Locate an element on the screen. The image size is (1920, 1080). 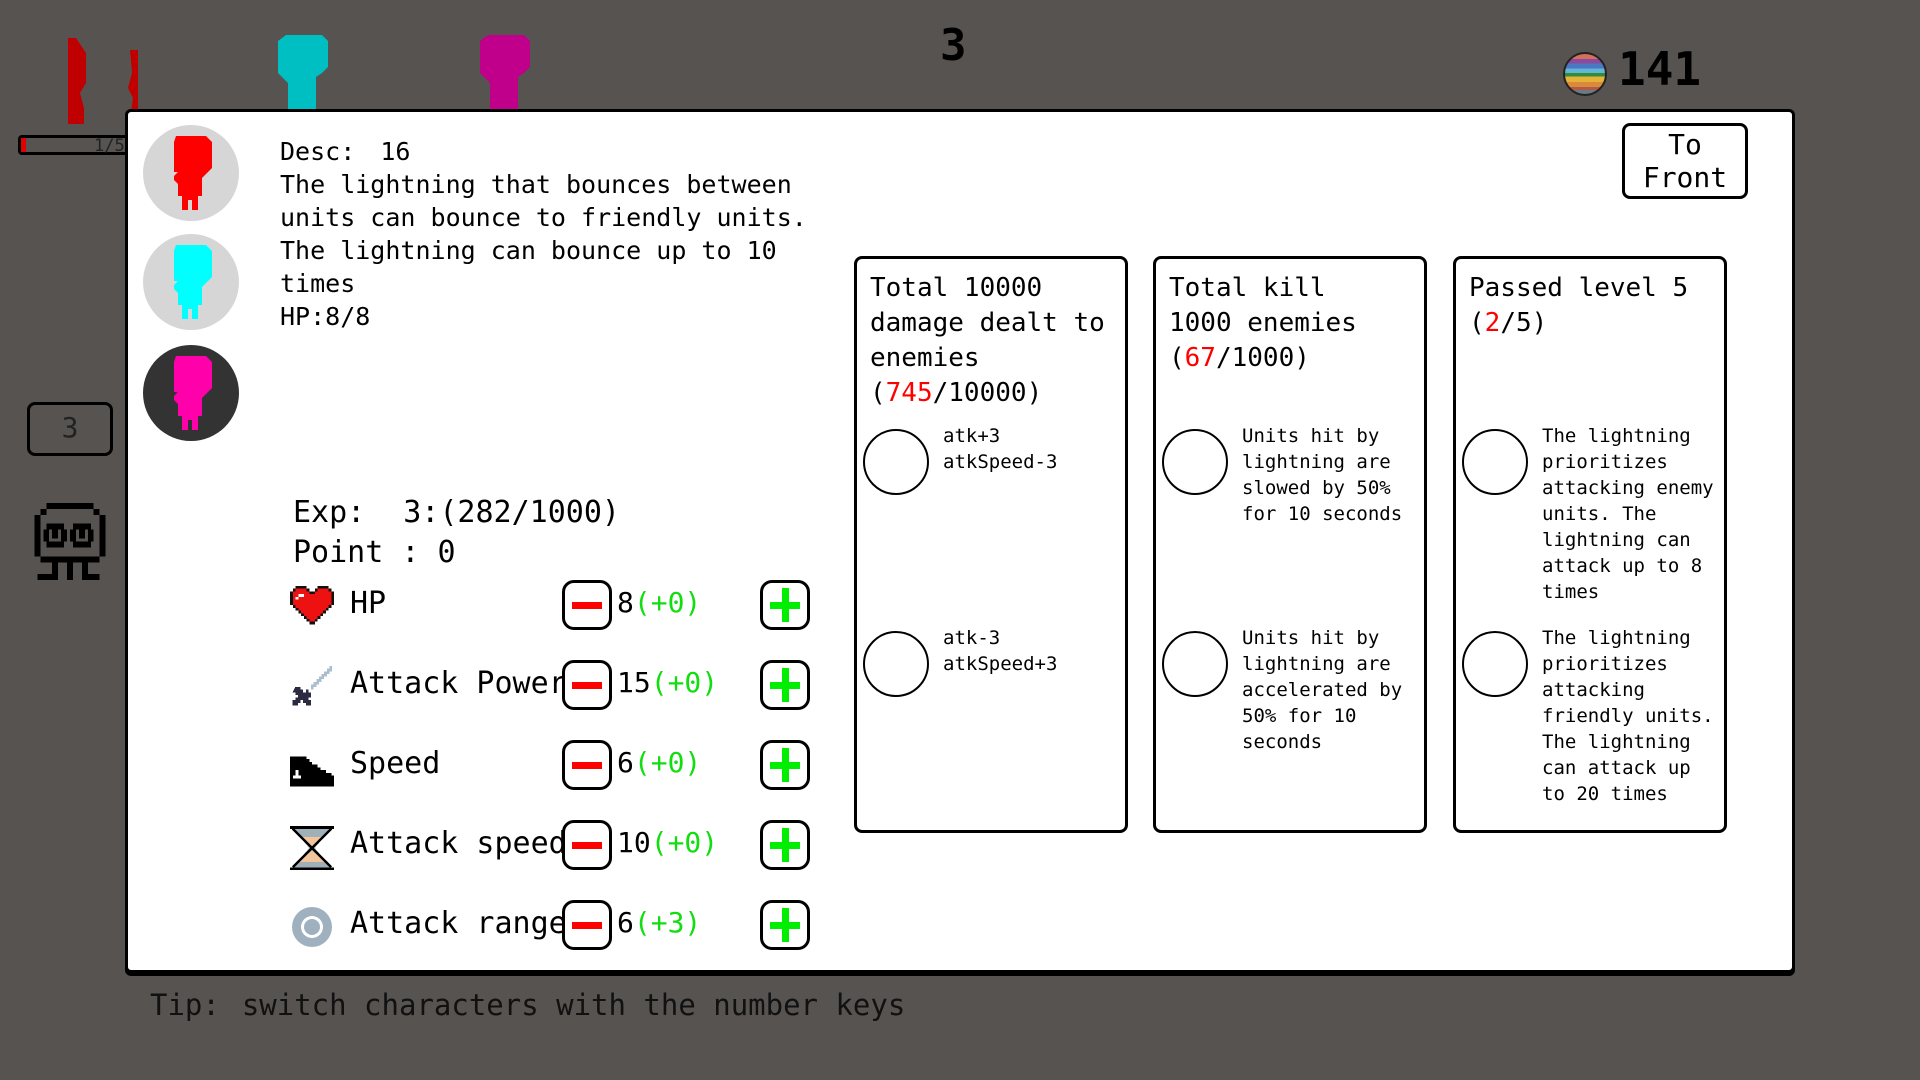
character-magenta-avatar-icon is located at coordinates (193, 393).